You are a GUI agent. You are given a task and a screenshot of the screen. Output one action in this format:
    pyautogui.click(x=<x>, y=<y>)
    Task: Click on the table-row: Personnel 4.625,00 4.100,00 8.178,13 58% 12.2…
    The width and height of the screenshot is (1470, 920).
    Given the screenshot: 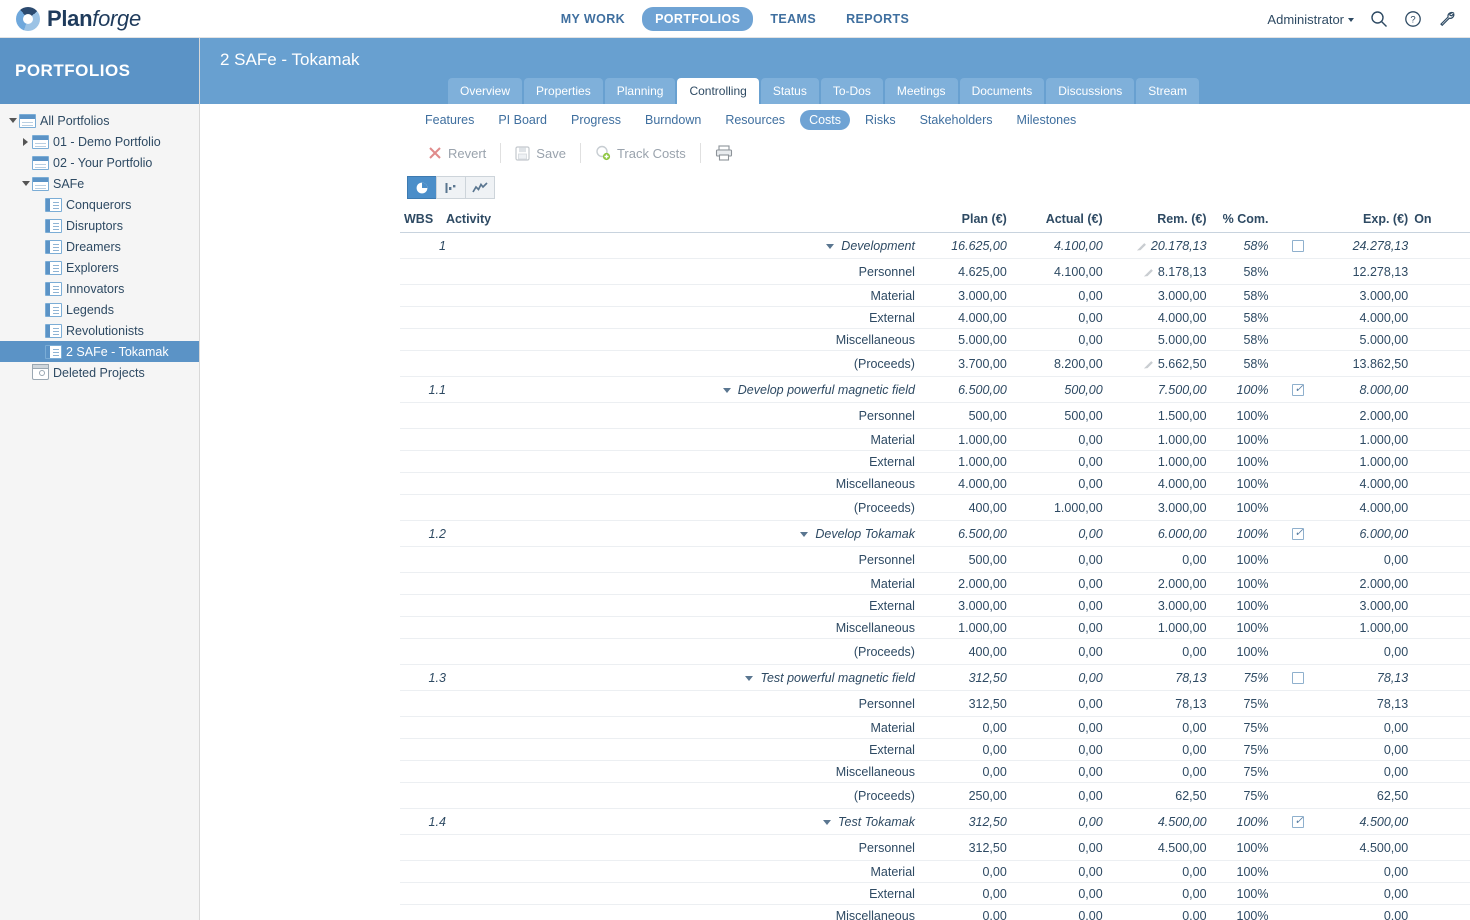 What is the action you would take?
    pyautogui.click(x=935, y=271)
    